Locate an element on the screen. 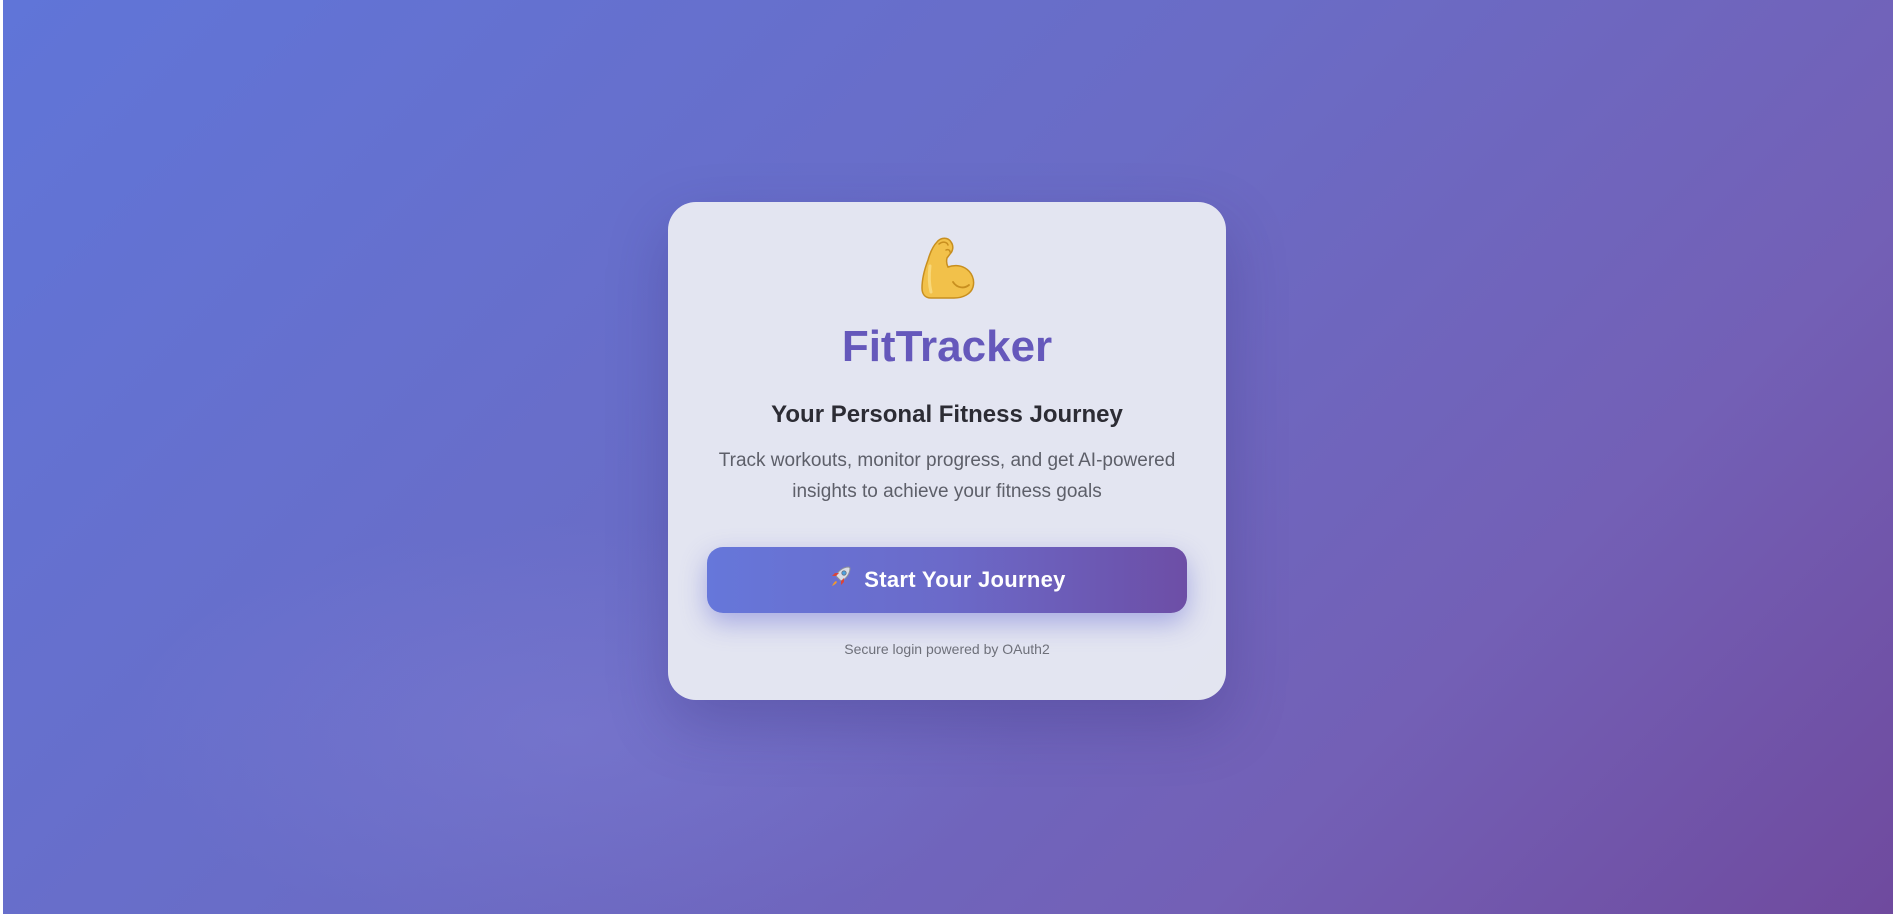 The width and height of the screenshot is (1893, 917). app-title: FitTracker is located at coordinates (947, 346).